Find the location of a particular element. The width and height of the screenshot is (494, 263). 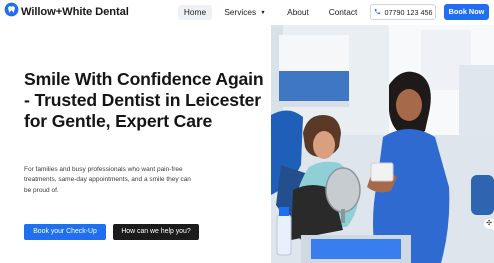

how-can-we-help-button: How can we help you? is located at coordinates (156, 232).